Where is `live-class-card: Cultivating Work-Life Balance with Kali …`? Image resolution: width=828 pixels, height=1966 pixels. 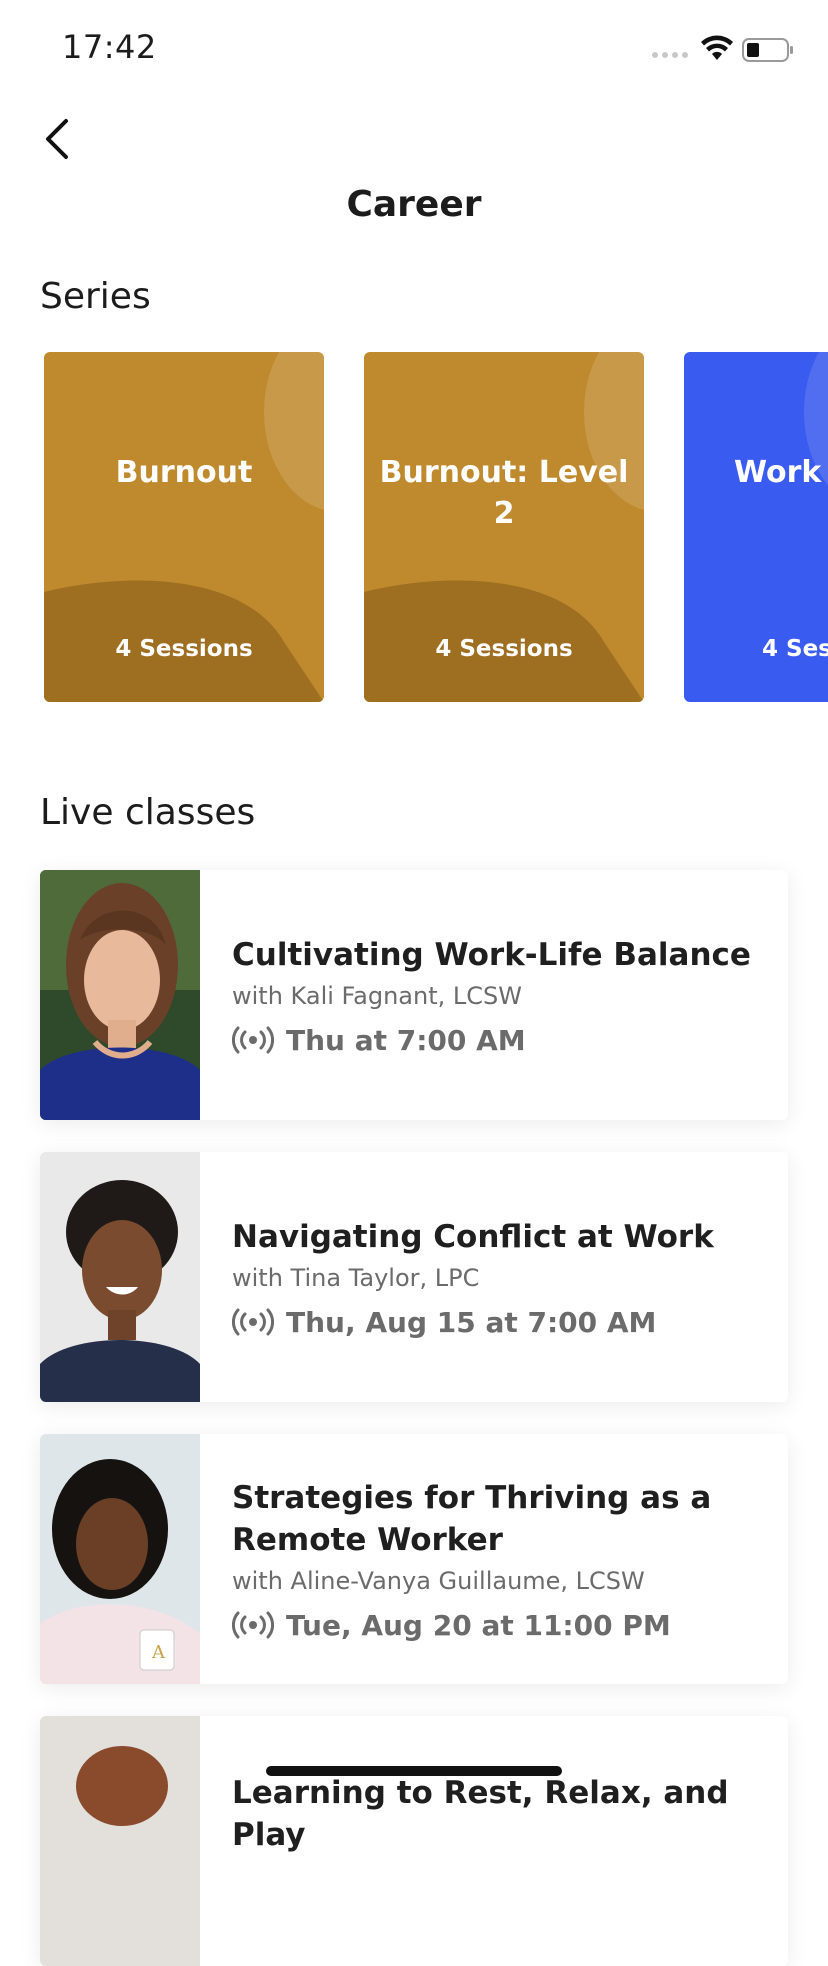 live-class-card: Cultivating Work-Life Balance with Kali … is located at coordinates (414, 995).